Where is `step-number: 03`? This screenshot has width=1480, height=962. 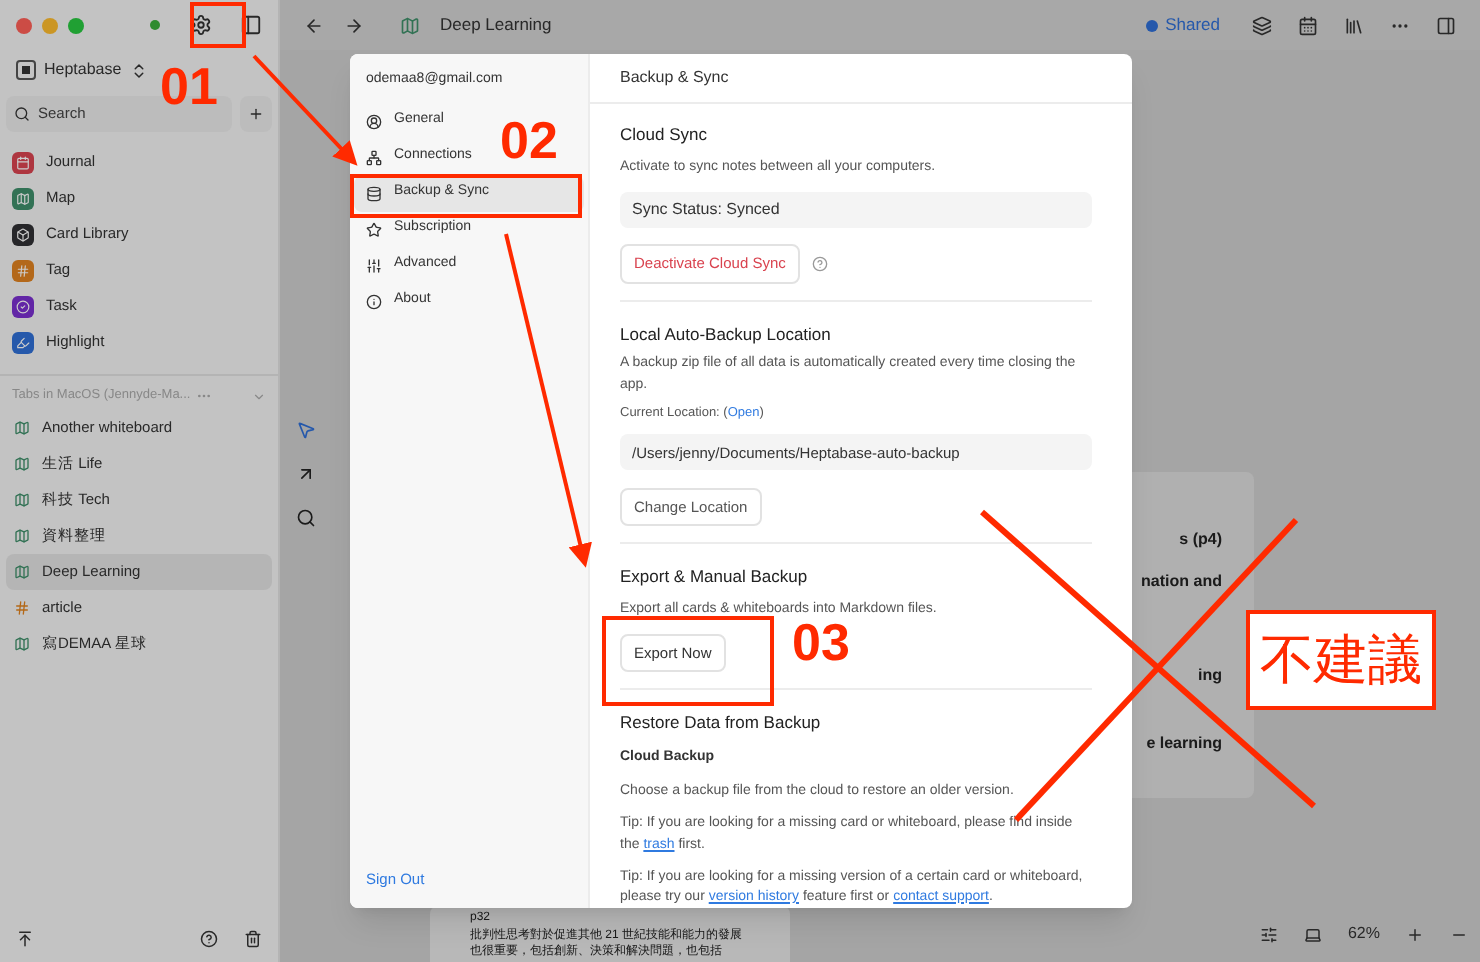
step-number: 03 is located at coordinates (821, 642).